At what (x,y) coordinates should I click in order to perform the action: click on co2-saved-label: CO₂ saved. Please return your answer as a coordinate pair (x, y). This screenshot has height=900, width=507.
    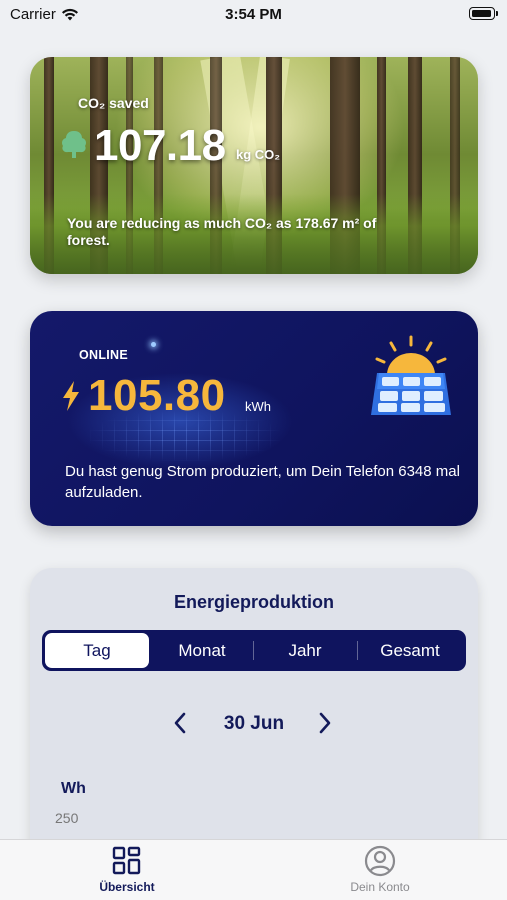
    Looking at the image, I should click on (113, 103).